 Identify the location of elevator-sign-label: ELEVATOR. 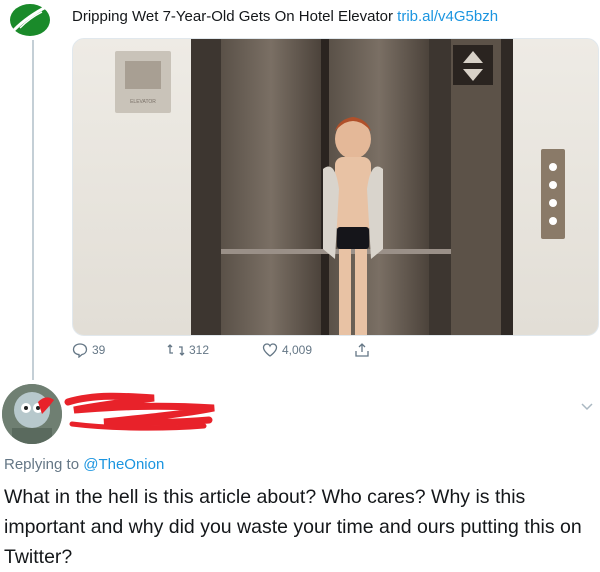
(143, 102).